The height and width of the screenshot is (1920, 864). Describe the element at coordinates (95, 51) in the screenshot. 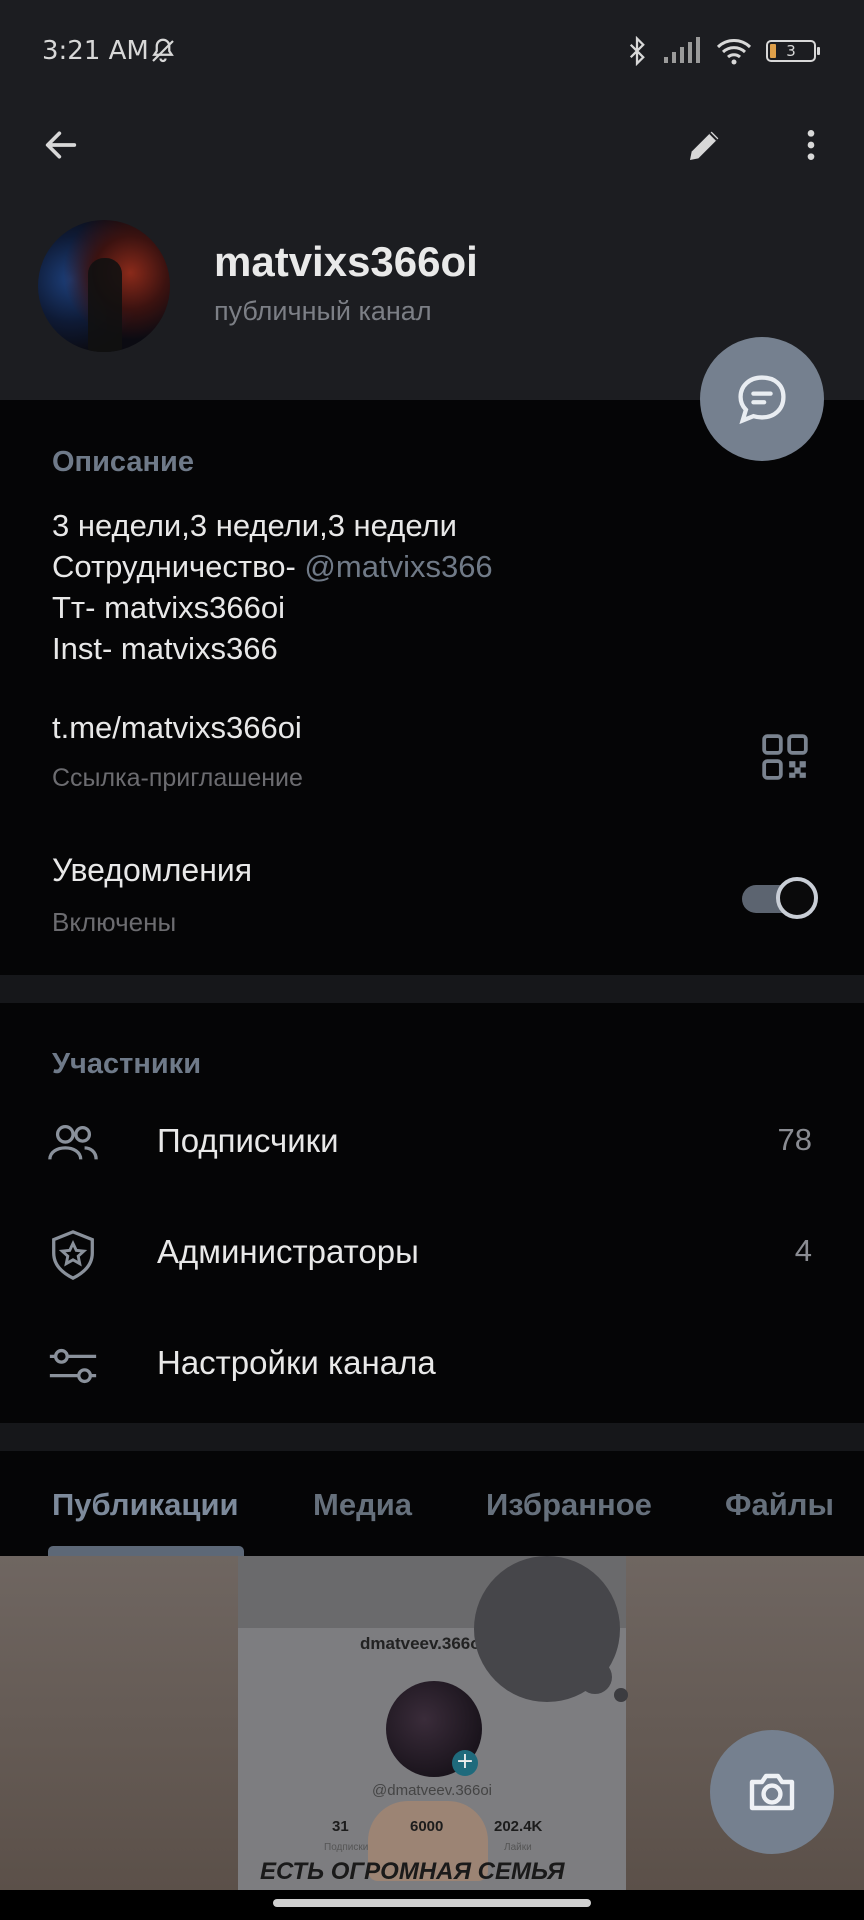

I see `status-time: 3:21 AM` at that location.